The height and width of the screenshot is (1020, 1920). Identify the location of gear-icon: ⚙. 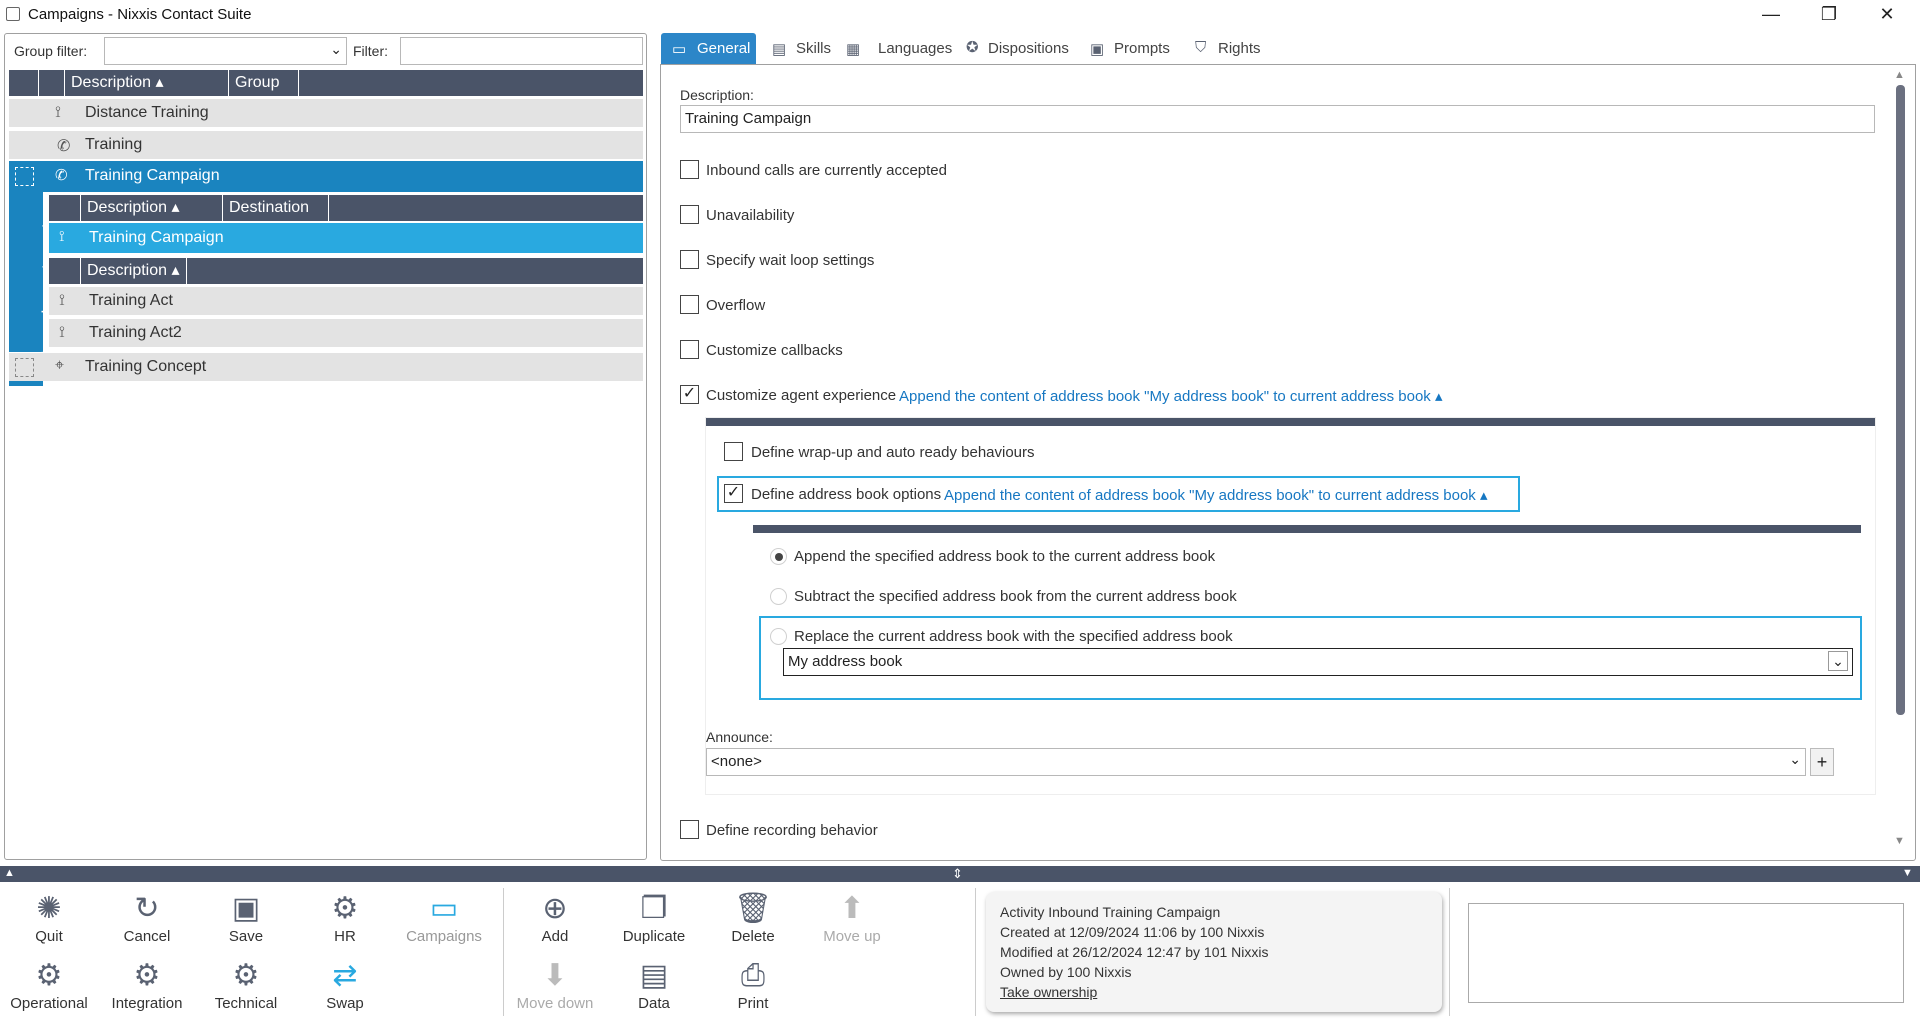
(246, 975).